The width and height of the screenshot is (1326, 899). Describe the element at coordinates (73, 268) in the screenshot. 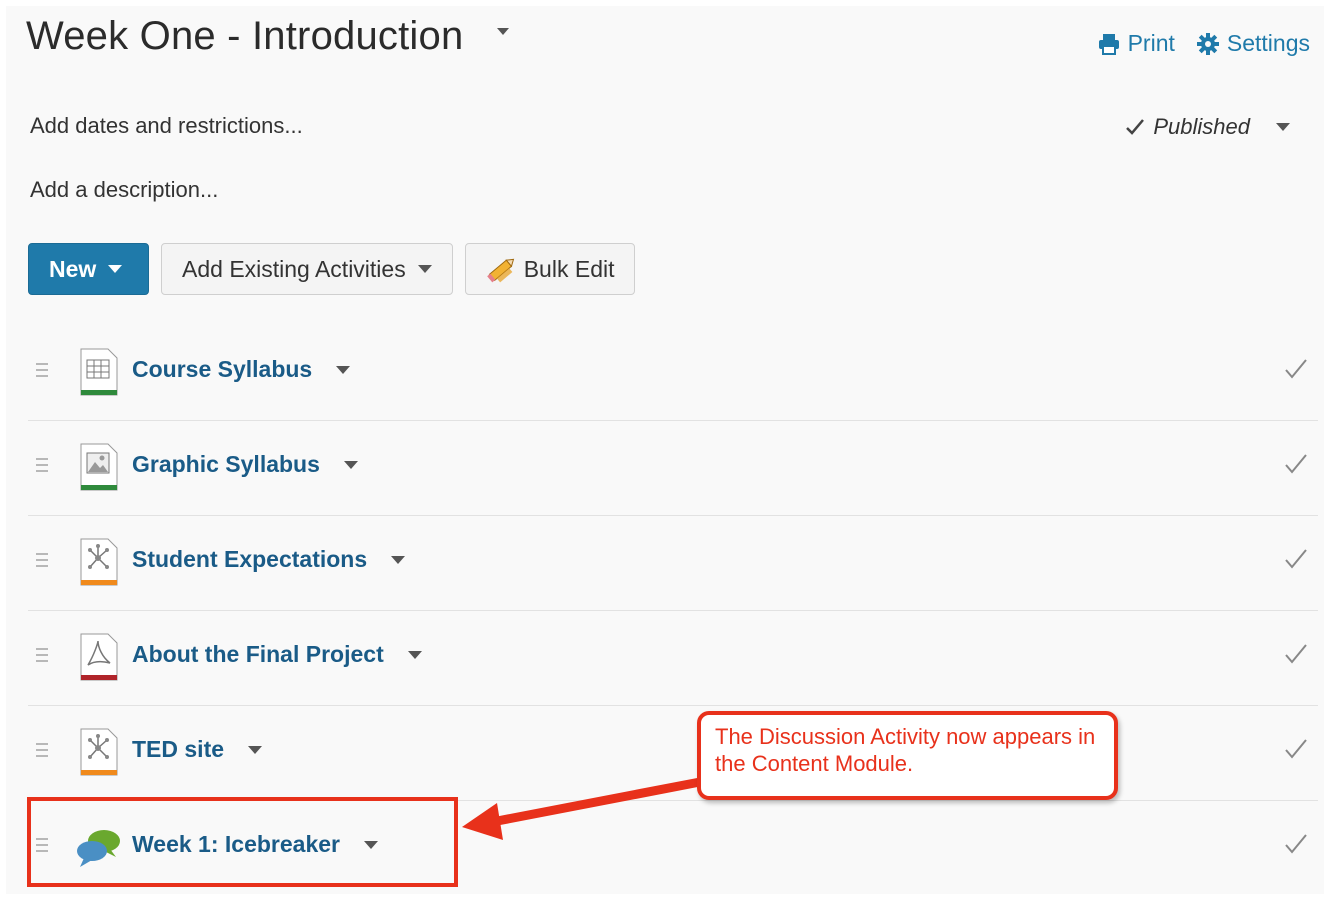

I see `new-button-label: New` at that location.